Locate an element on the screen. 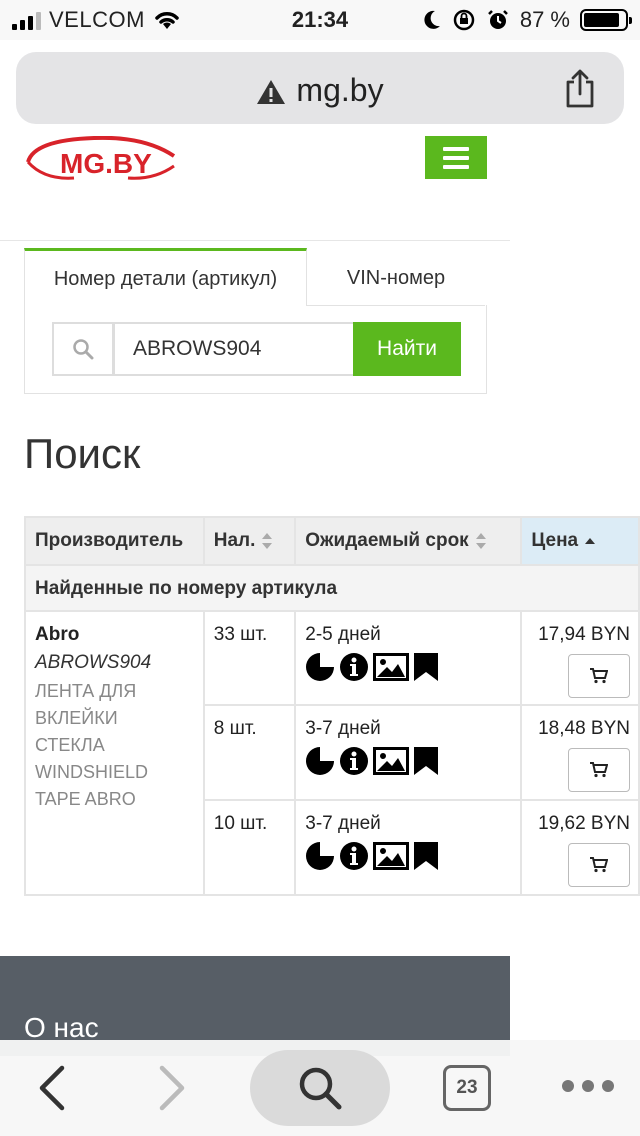  col-manufacturer: Производитель is located at coordinates (114, 541).